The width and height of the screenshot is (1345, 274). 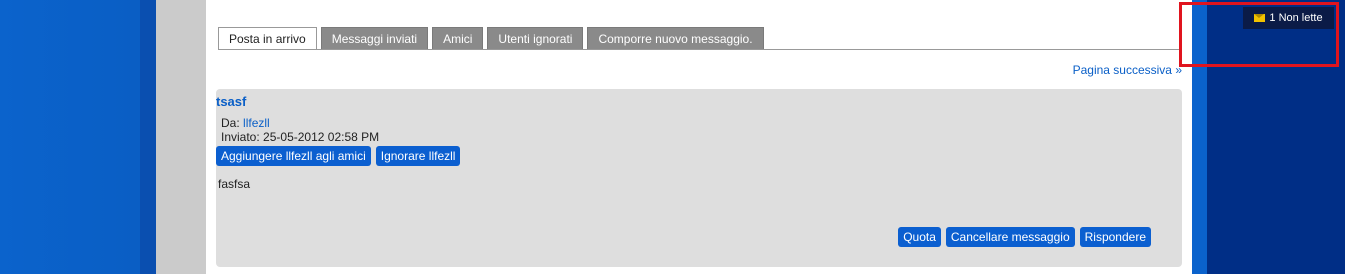 What do you see at coordinates (231, 101) in the screenshot?
I see `message-title: tsasf` at bounding box center [231, 101].